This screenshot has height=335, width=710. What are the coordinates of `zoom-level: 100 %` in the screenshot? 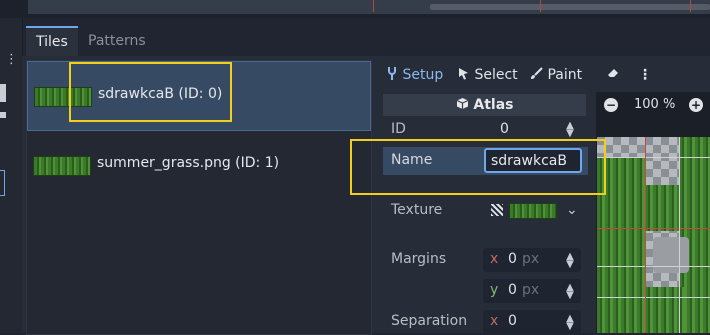 It's located at (655, 104).